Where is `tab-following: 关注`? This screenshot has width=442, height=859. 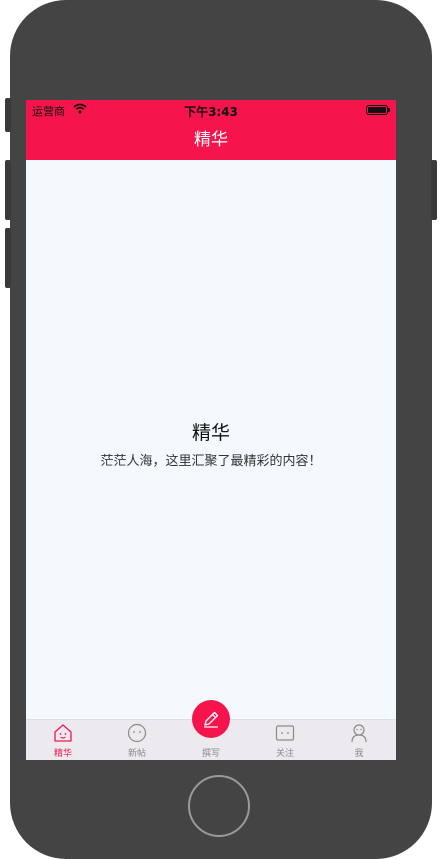 tab-following: 关注 is located at coordinates (285, 740).